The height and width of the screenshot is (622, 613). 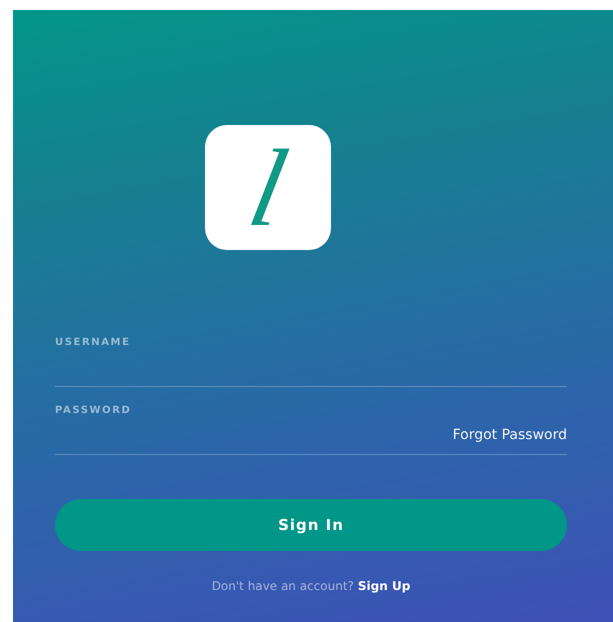 I want to click on account-prompt: Don't have an account?, so click(x=283, y=586).